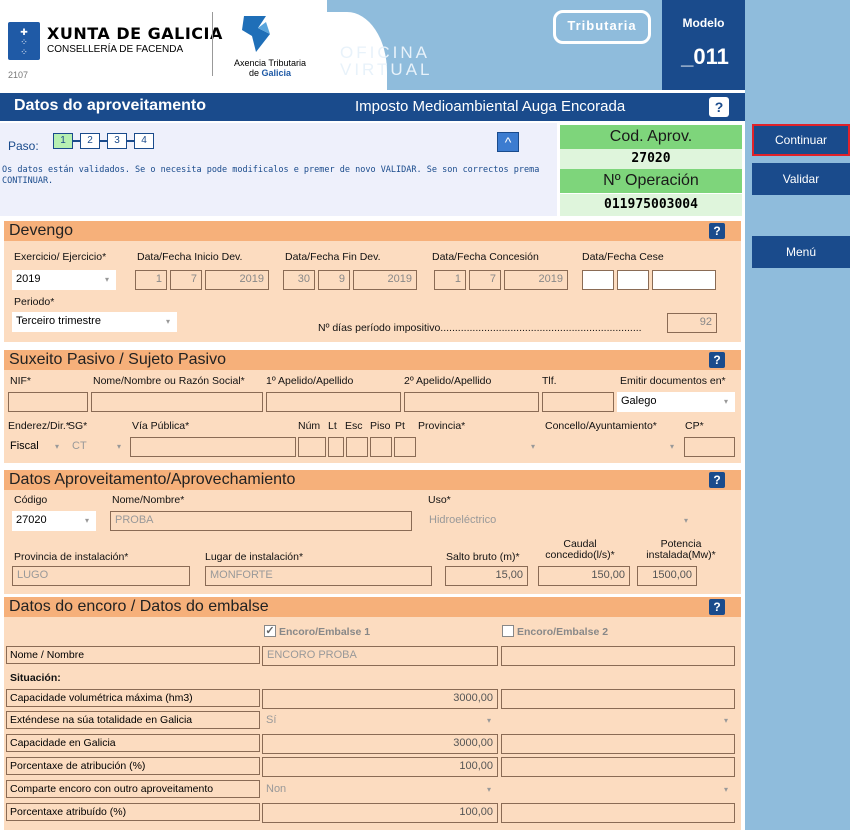  Describe the element at coordinates (357, 447) in the screenshot. I see `esc-input` at that location.